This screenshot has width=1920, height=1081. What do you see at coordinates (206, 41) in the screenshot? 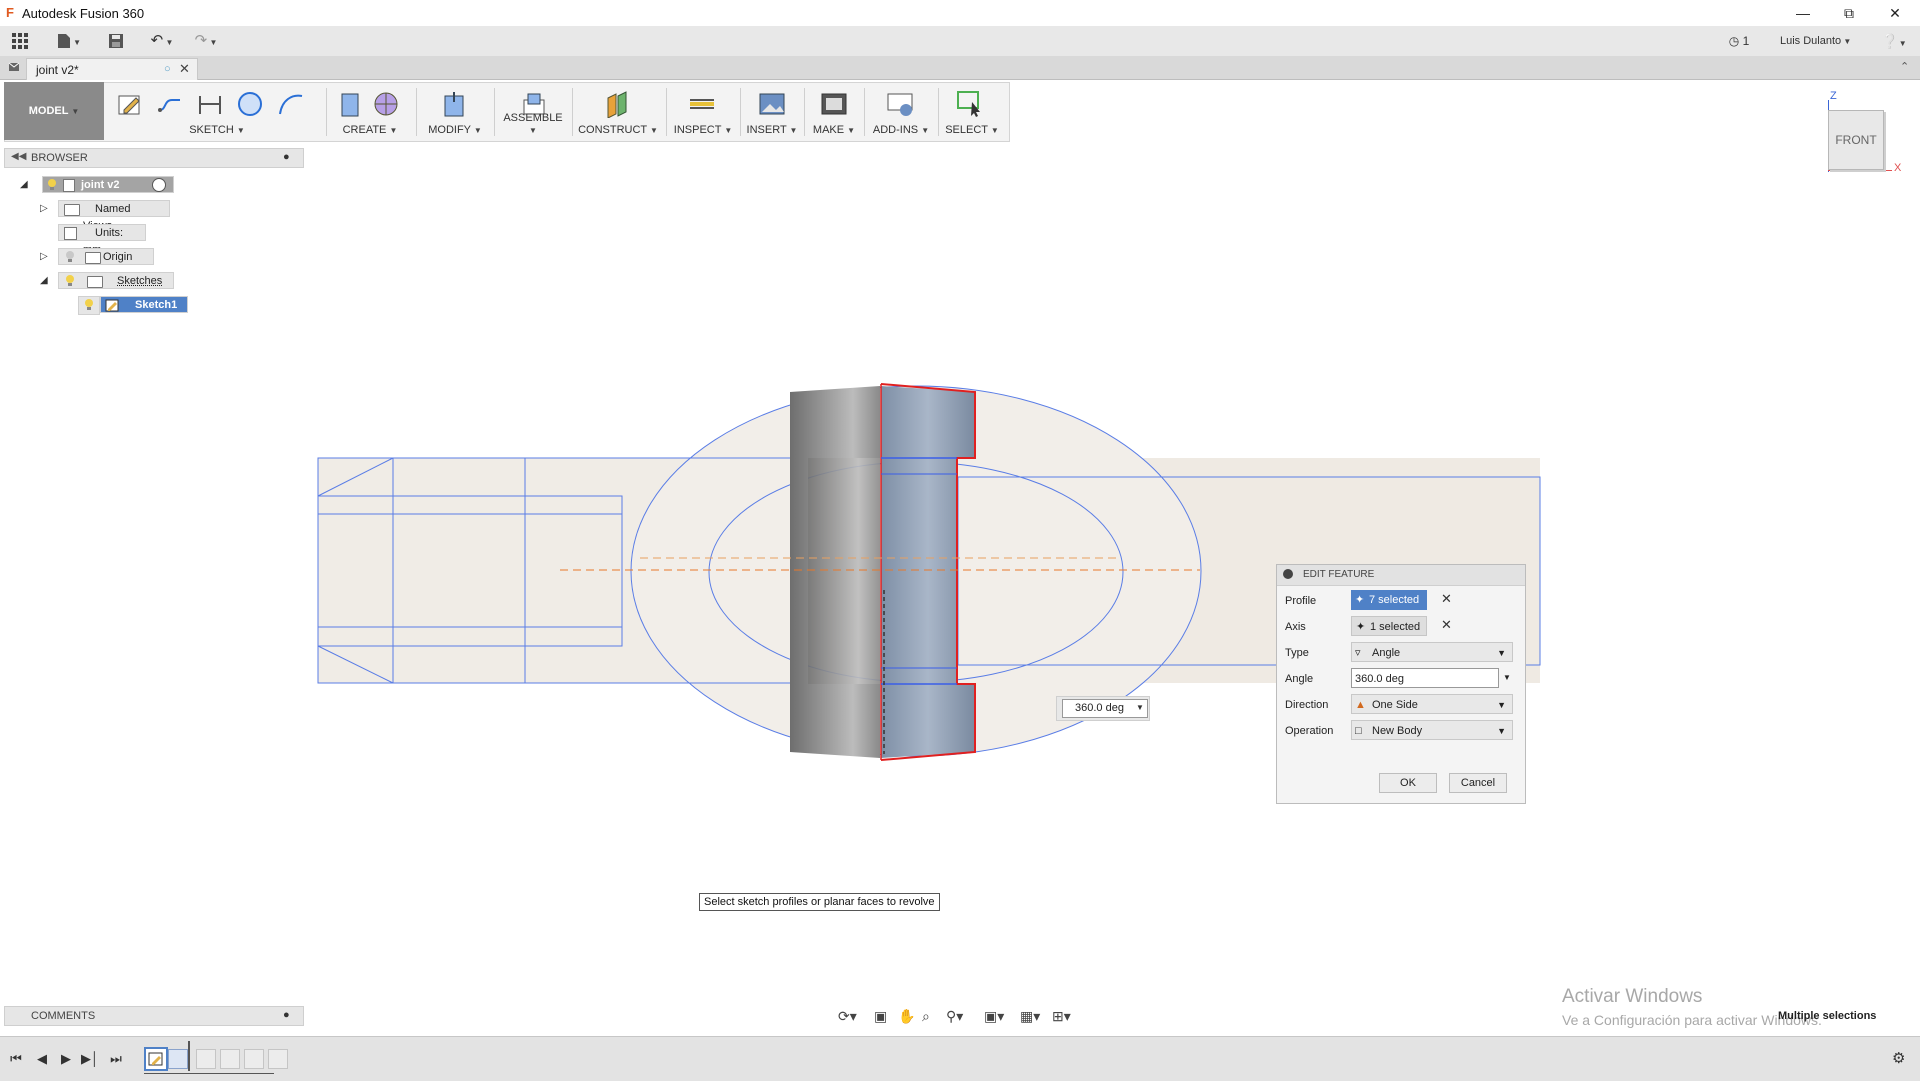
I see `redo-button: ↷ ▼` at bounding box center [206, 41].